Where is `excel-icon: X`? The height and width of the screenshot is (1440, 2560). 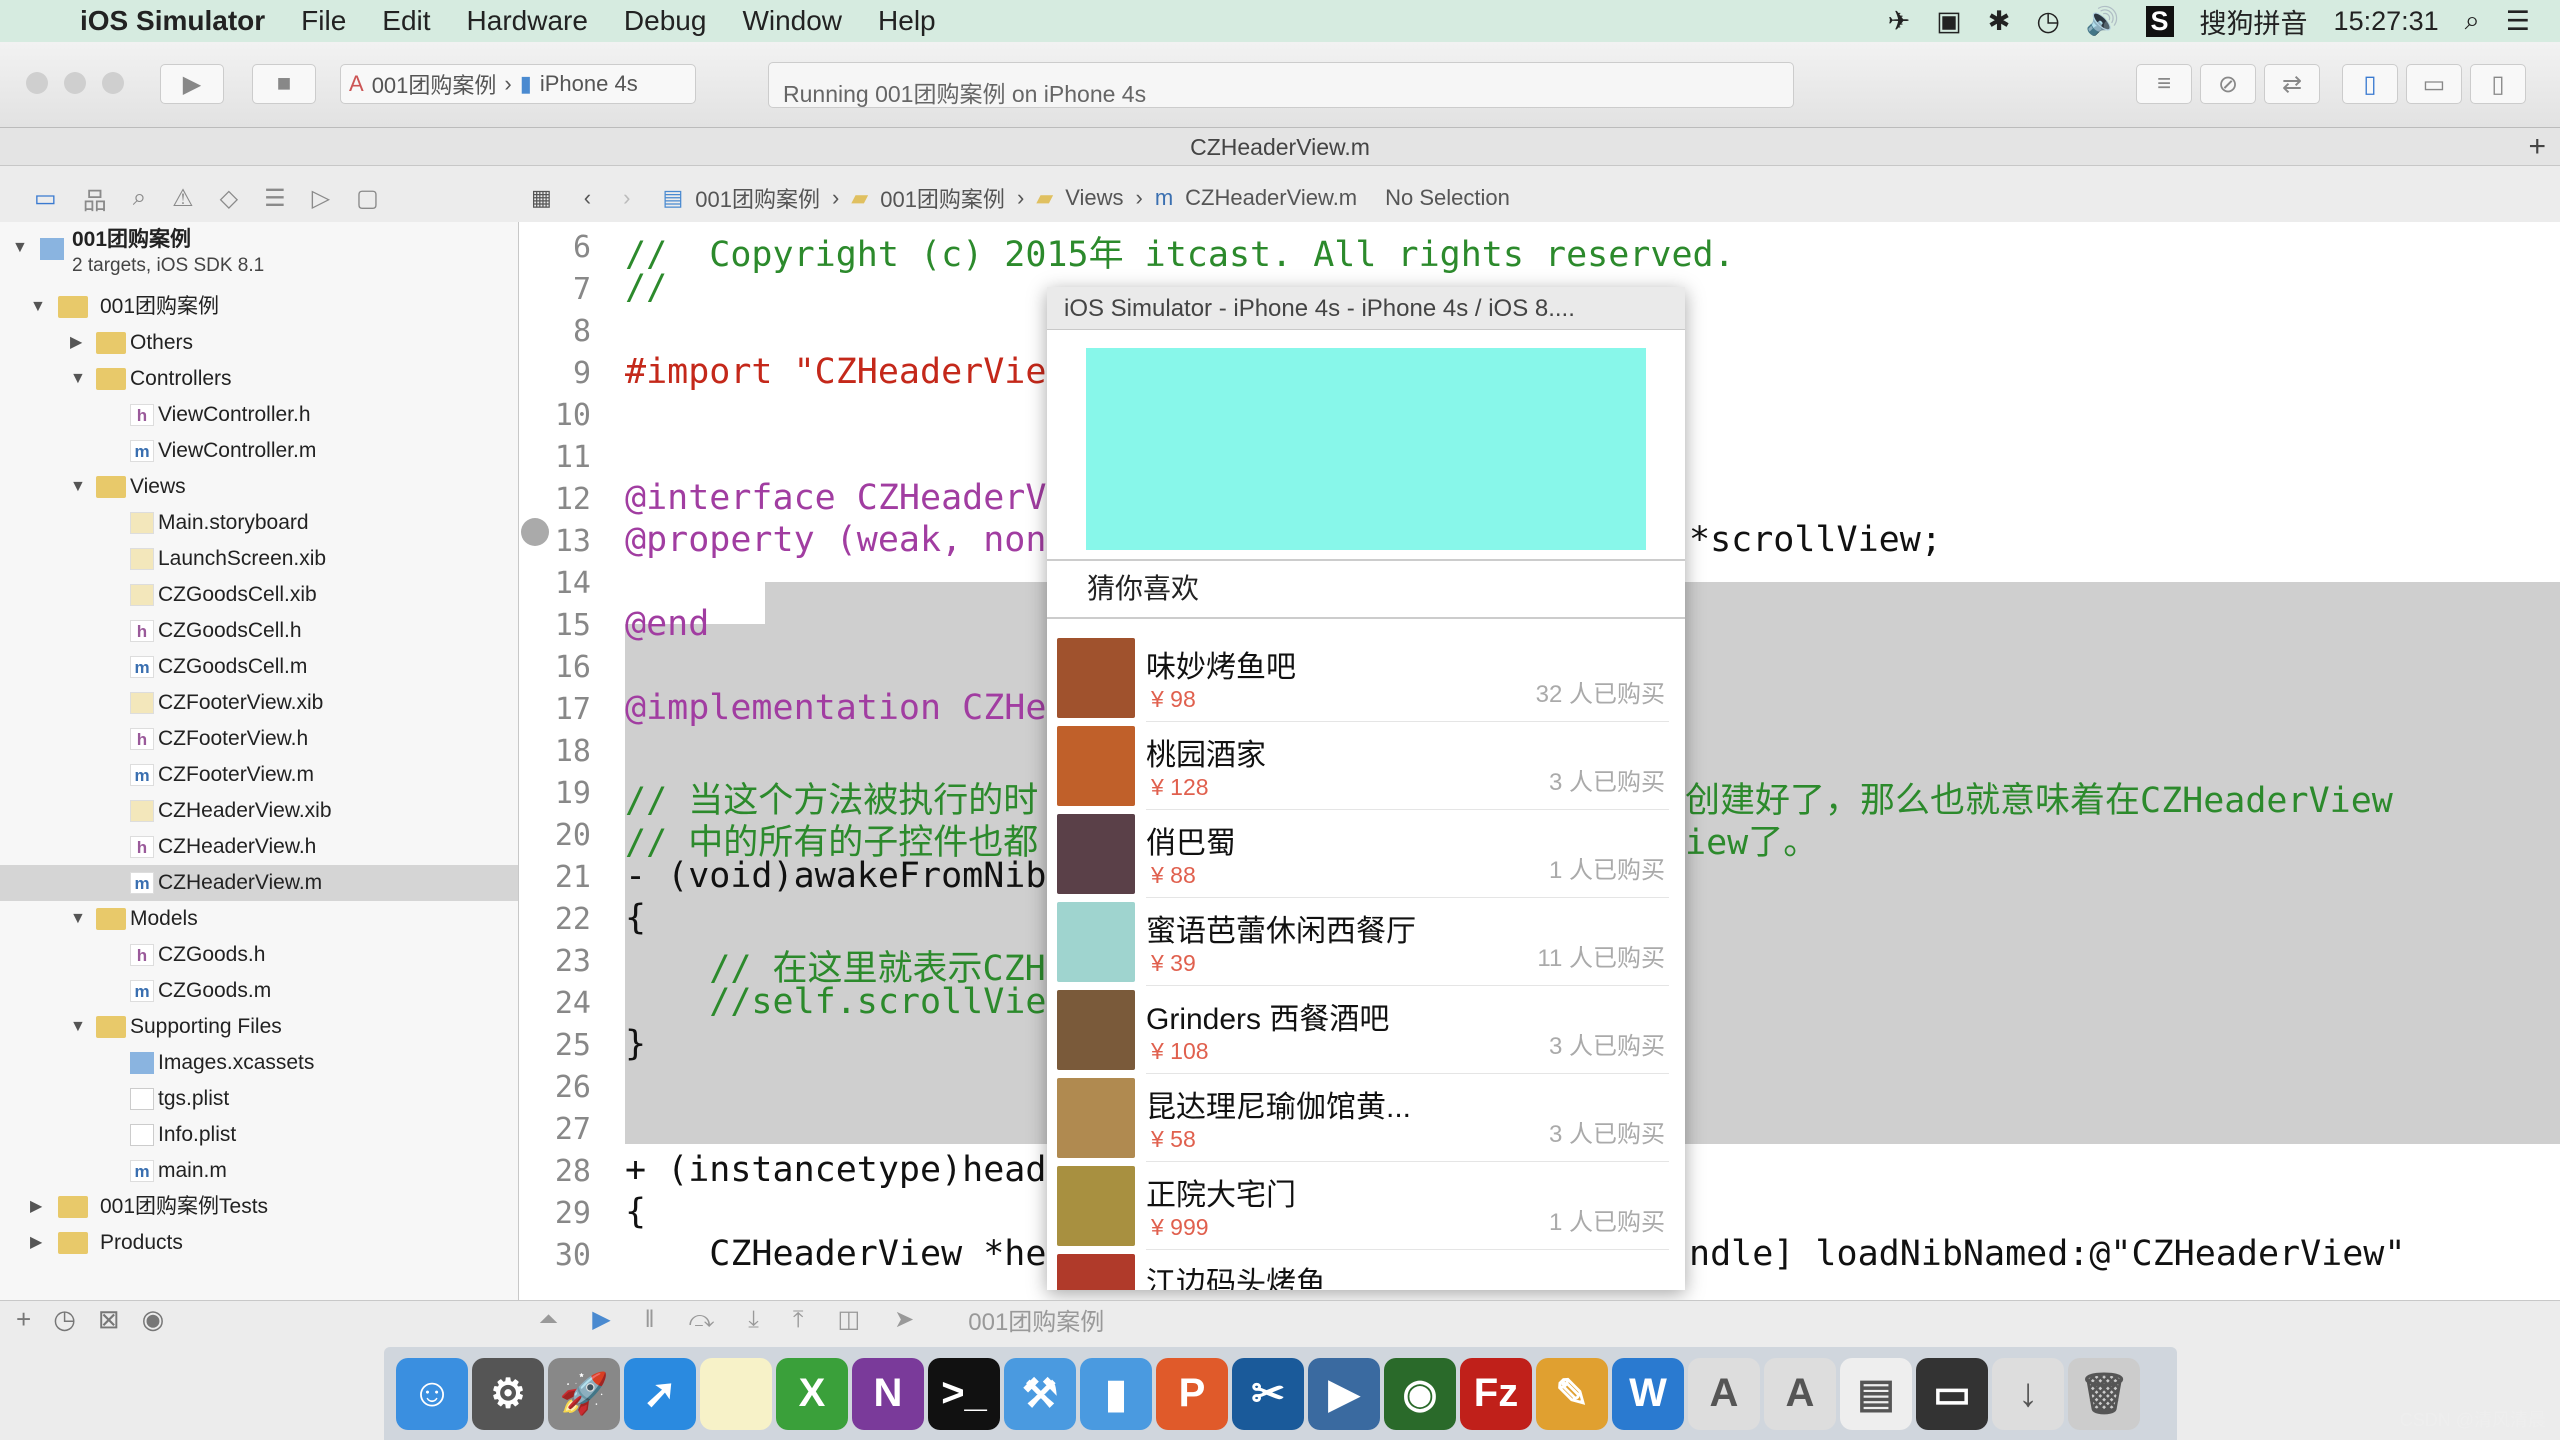 excel-icon: X is located at coordinates (812, 1393).